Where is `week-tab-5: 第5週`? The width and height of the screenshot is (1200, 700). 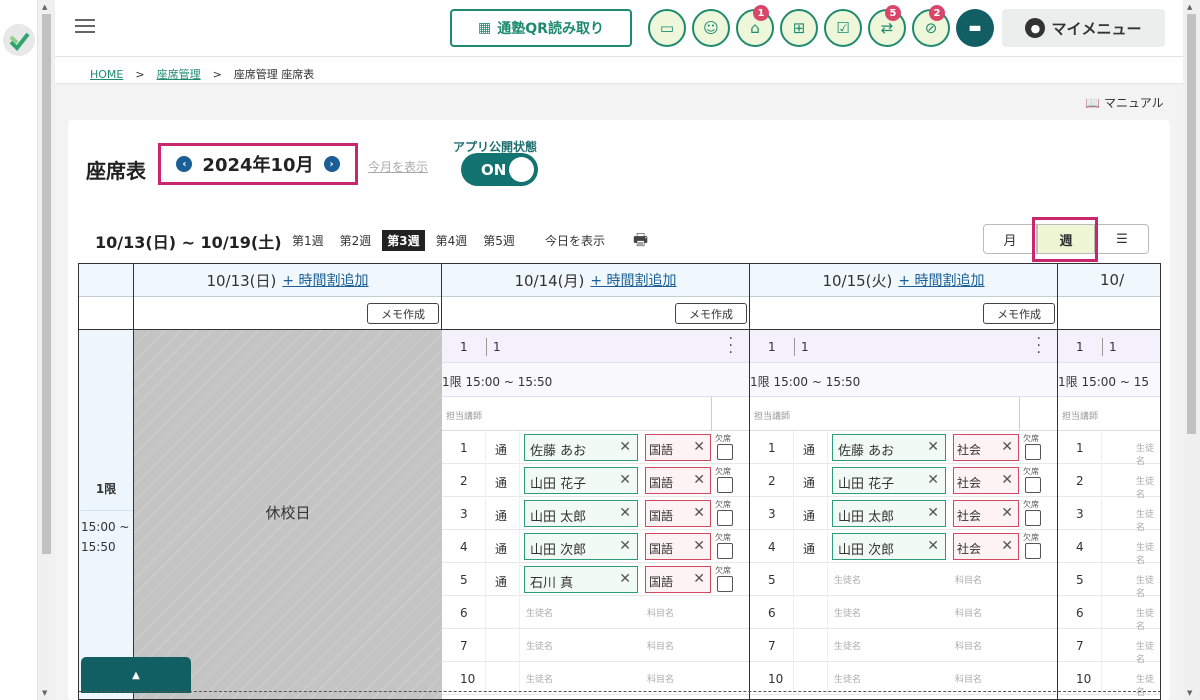 week-tab-5: 第5週 is located at coordinates (499, 240).